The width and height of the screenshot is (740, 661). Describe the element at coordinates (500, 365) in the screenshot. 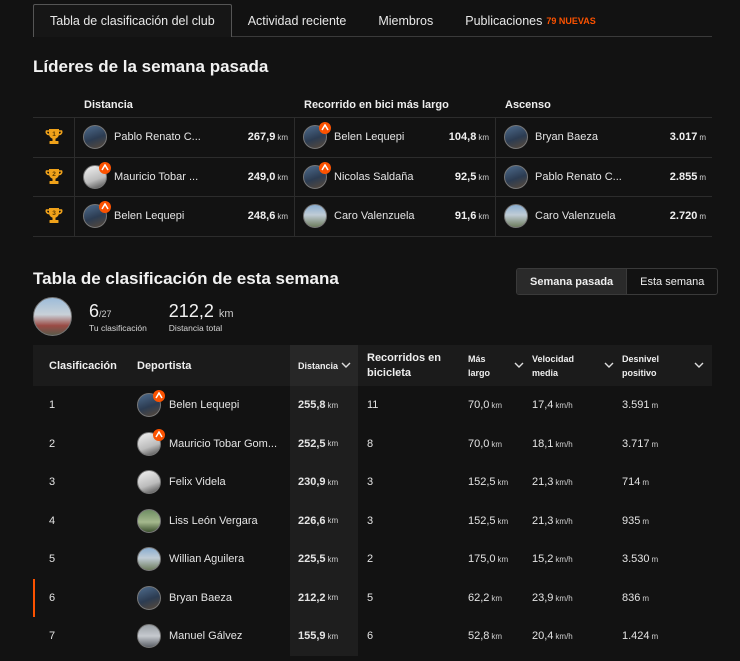

I see `header-longest-sort: Más largo` at that location.